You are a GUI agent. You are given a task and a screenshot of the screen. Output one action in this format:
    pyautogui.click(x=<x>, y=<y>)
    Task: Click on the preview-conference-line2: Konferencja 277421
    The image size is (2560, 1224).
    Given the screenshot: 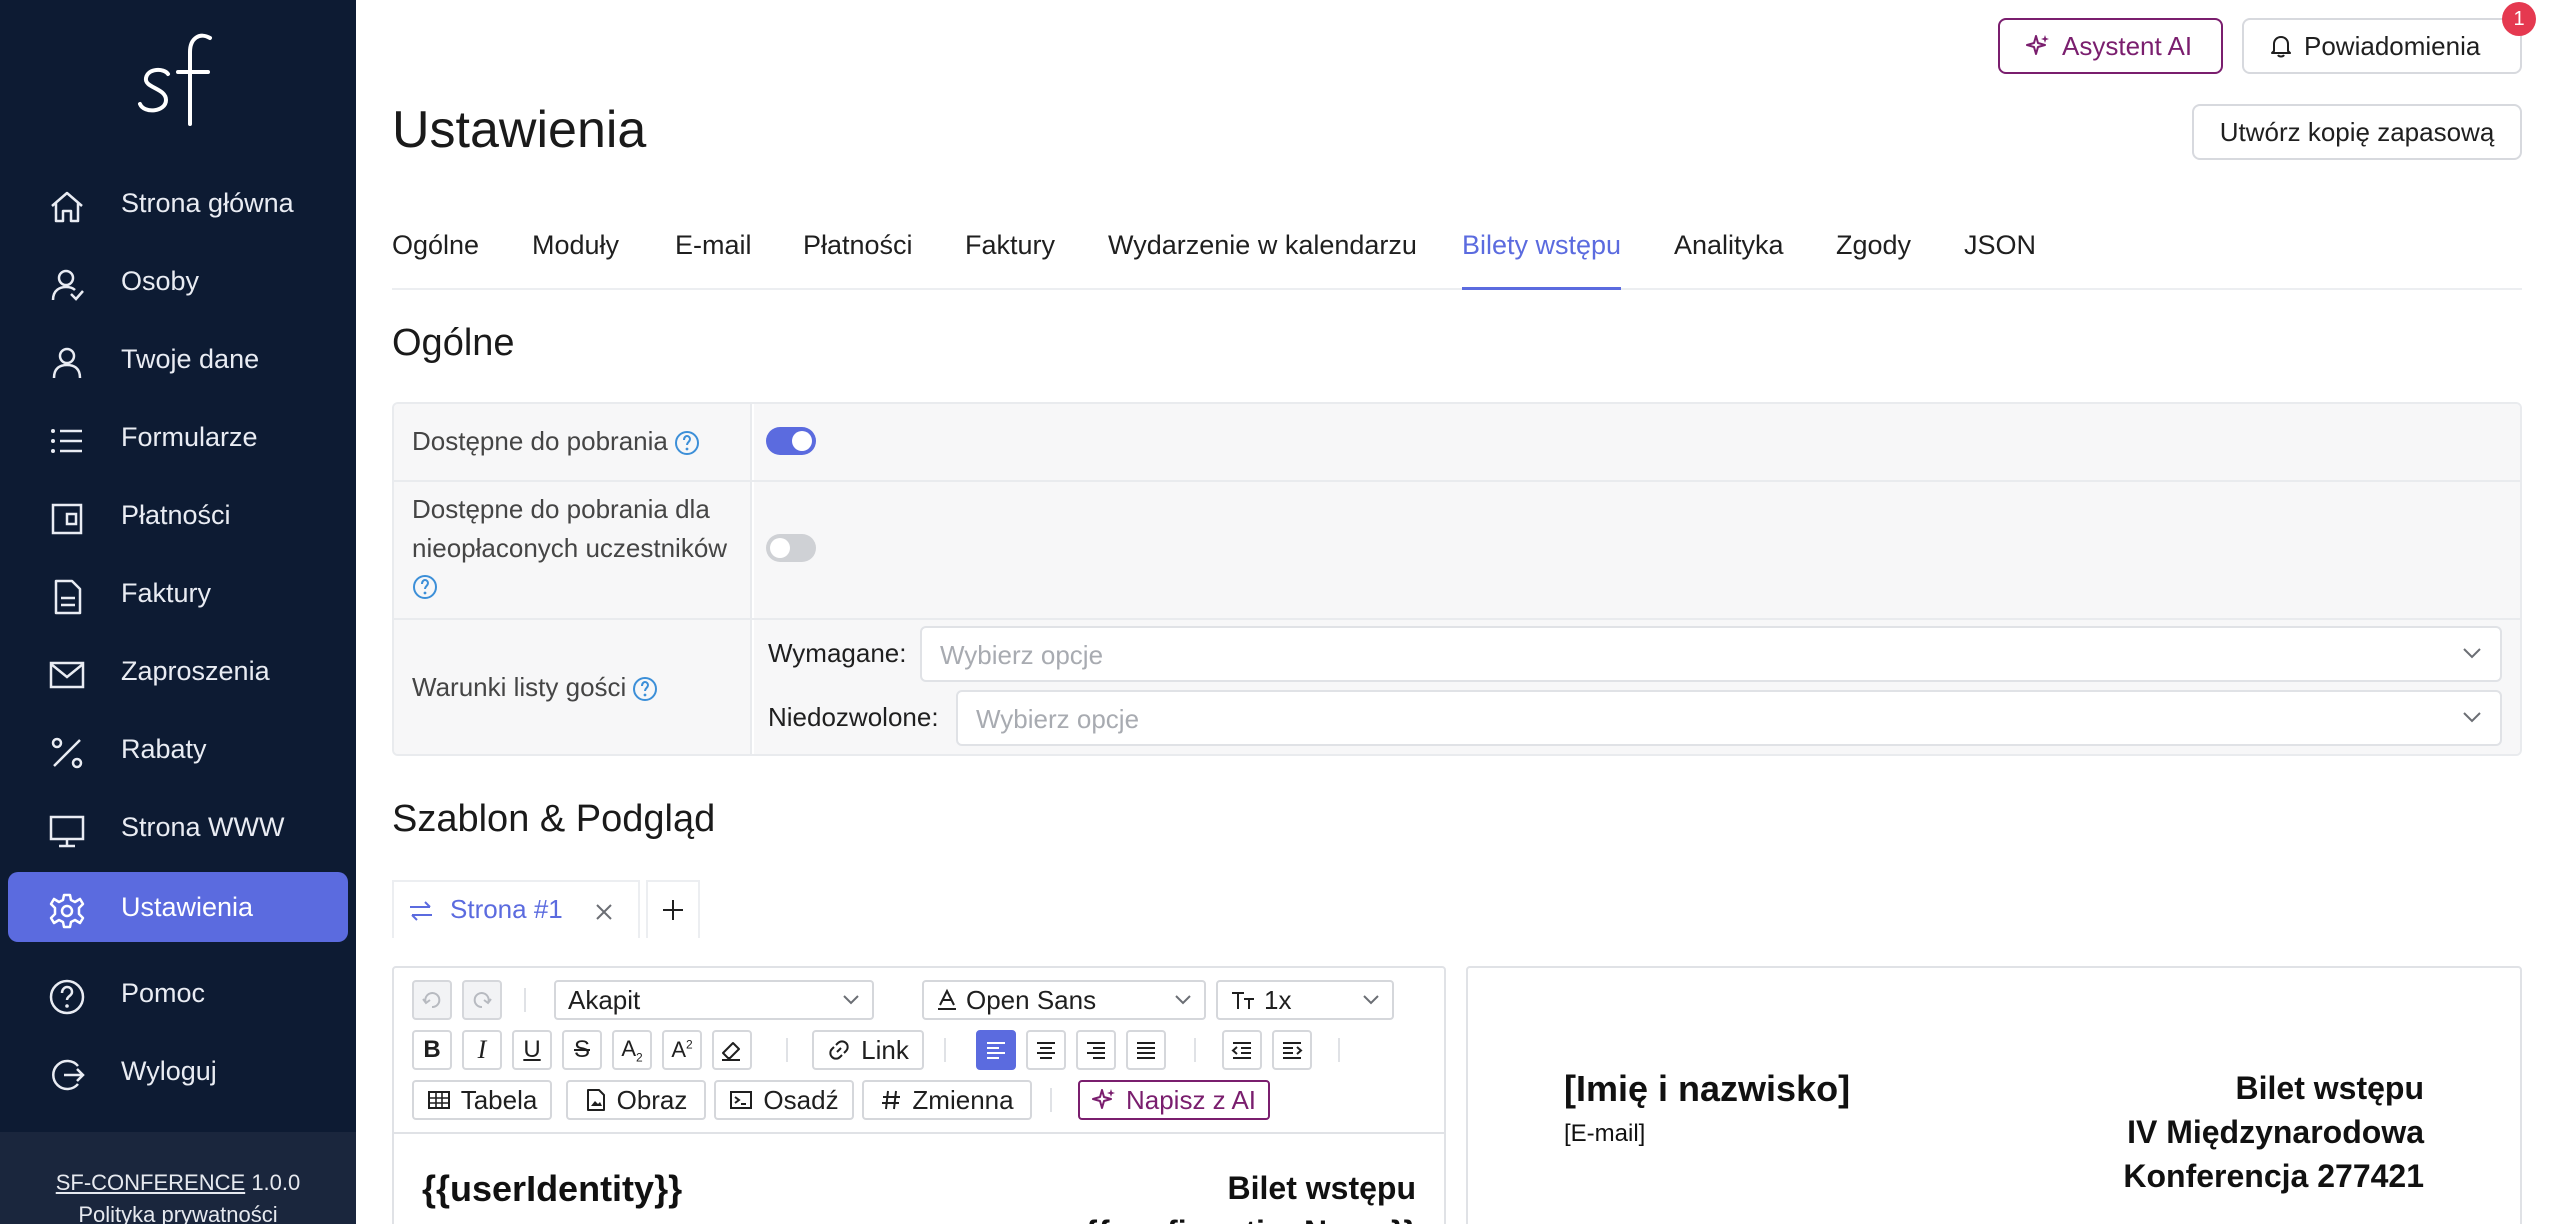 What is the action you would take?
    pyautogui.click(x=2273, y=1176)
    